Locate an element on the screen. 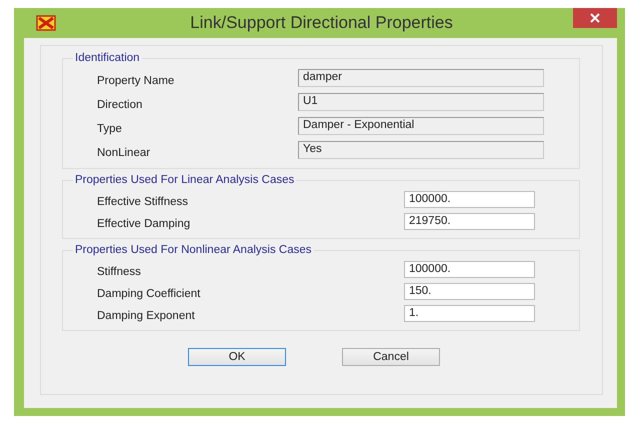 The image size is (629, 424). app-icon is located at coordinates (46, 23).